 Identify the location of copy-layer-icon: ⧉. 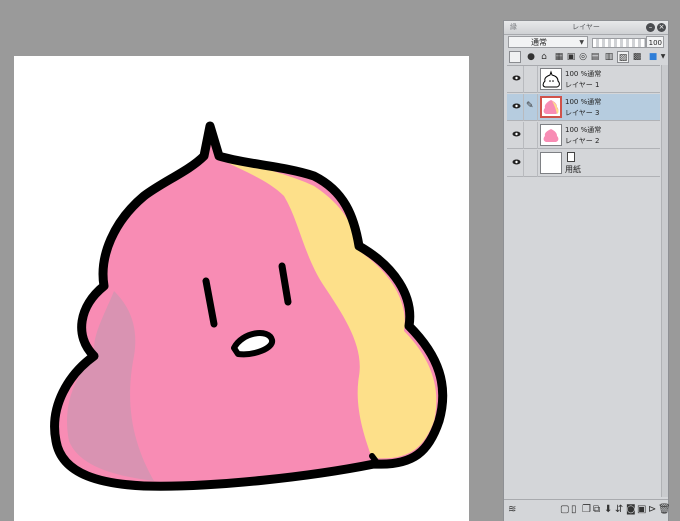
(596, 510).